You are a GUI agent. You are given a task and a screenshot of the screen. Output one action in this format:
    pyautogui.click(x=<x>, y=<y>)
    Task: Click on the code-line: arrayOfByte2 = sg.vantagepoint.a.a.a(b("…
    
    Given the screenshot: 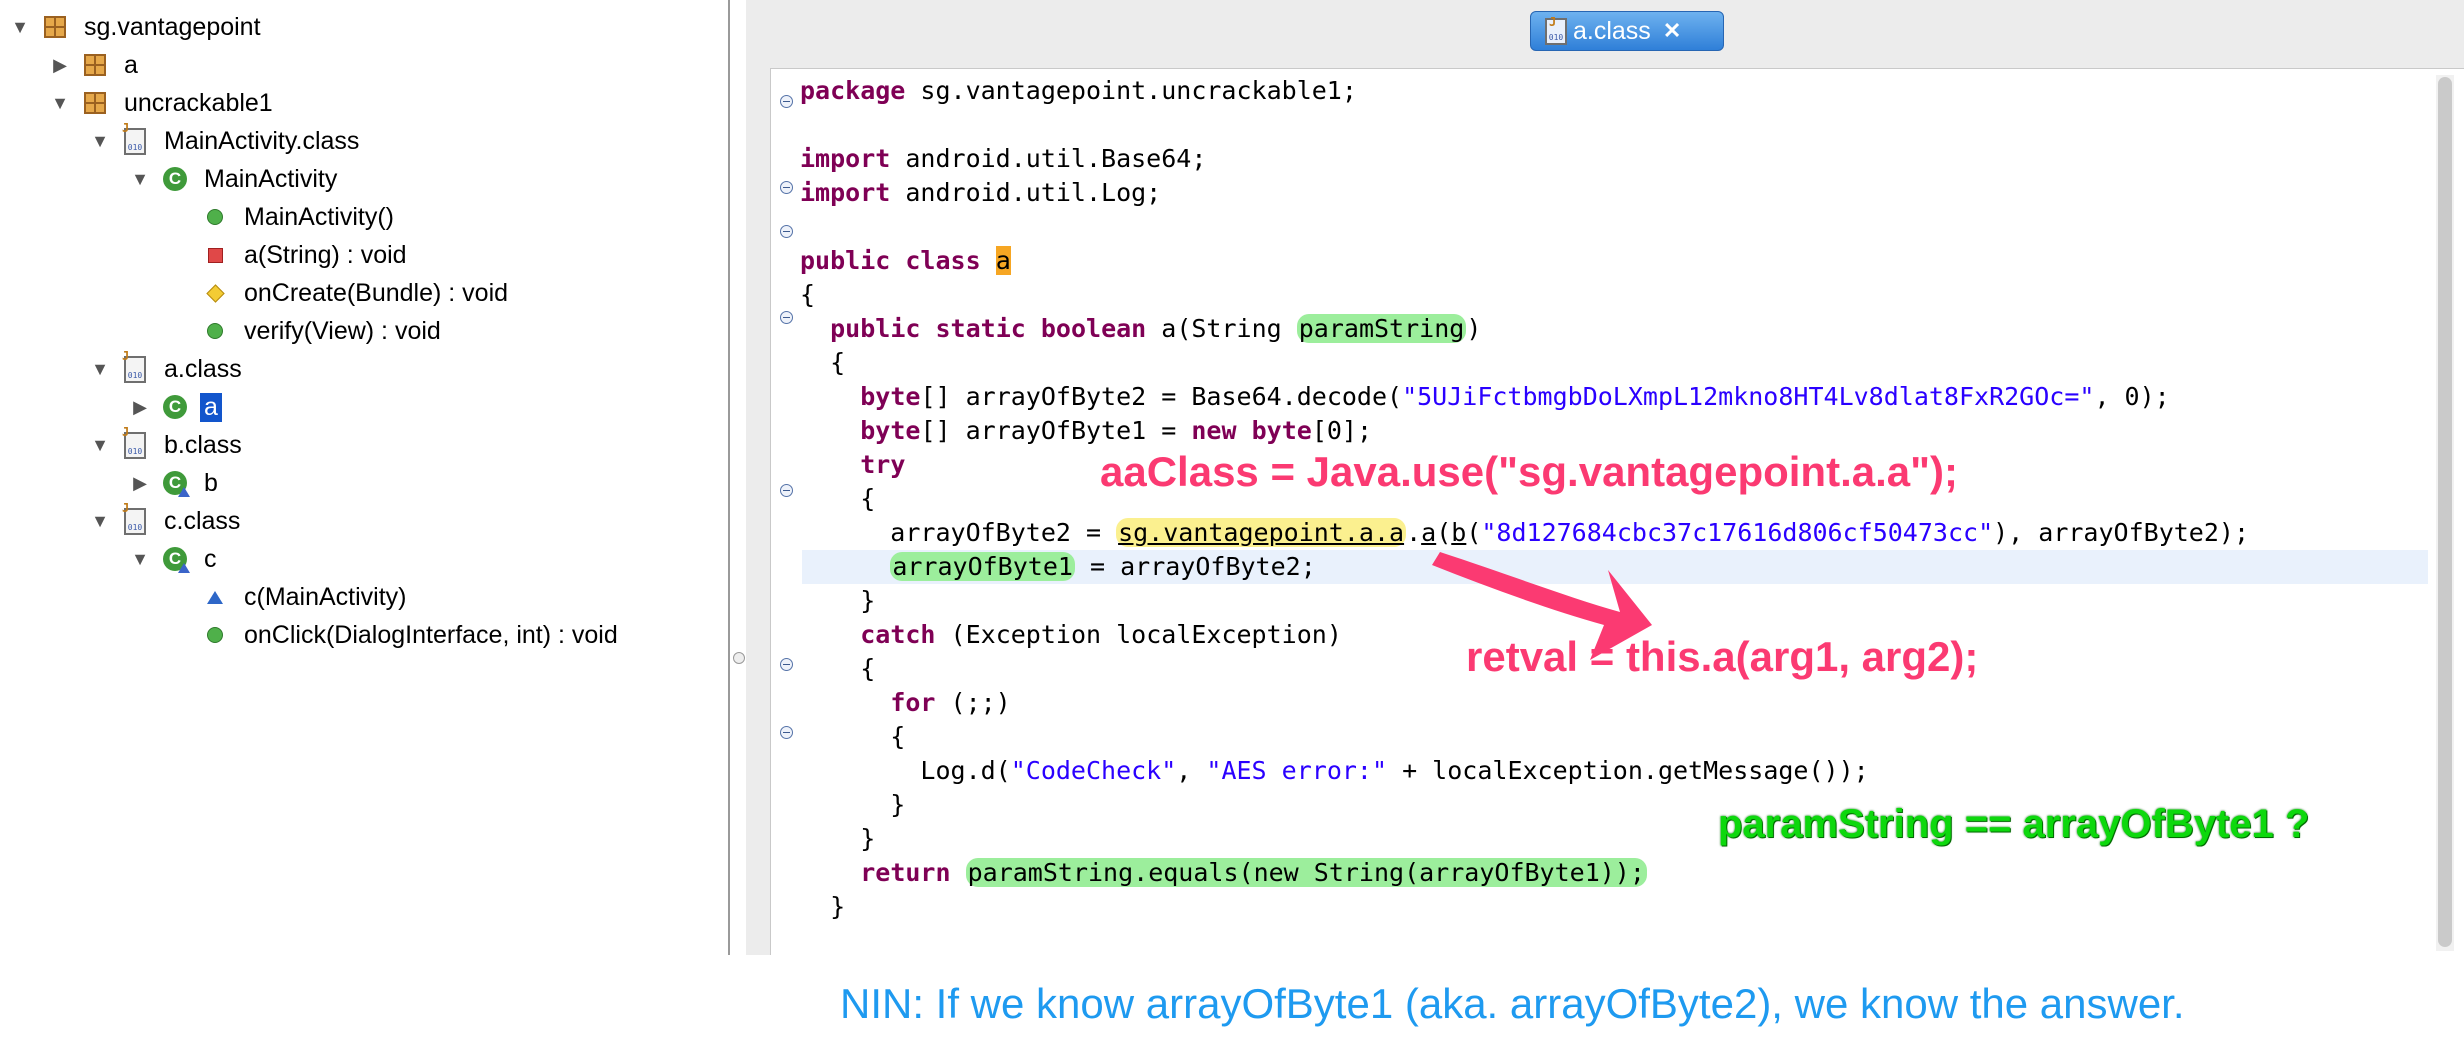 What is the action you would take?
    pyautogui.click(x=1524, y=533)
    